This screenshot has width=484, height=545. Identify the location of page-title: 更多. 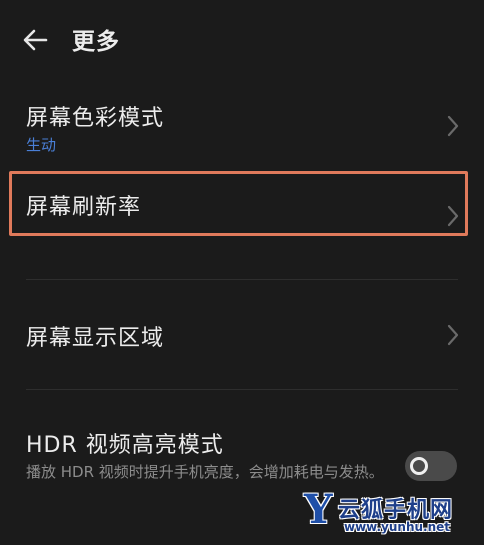
(96, 42).